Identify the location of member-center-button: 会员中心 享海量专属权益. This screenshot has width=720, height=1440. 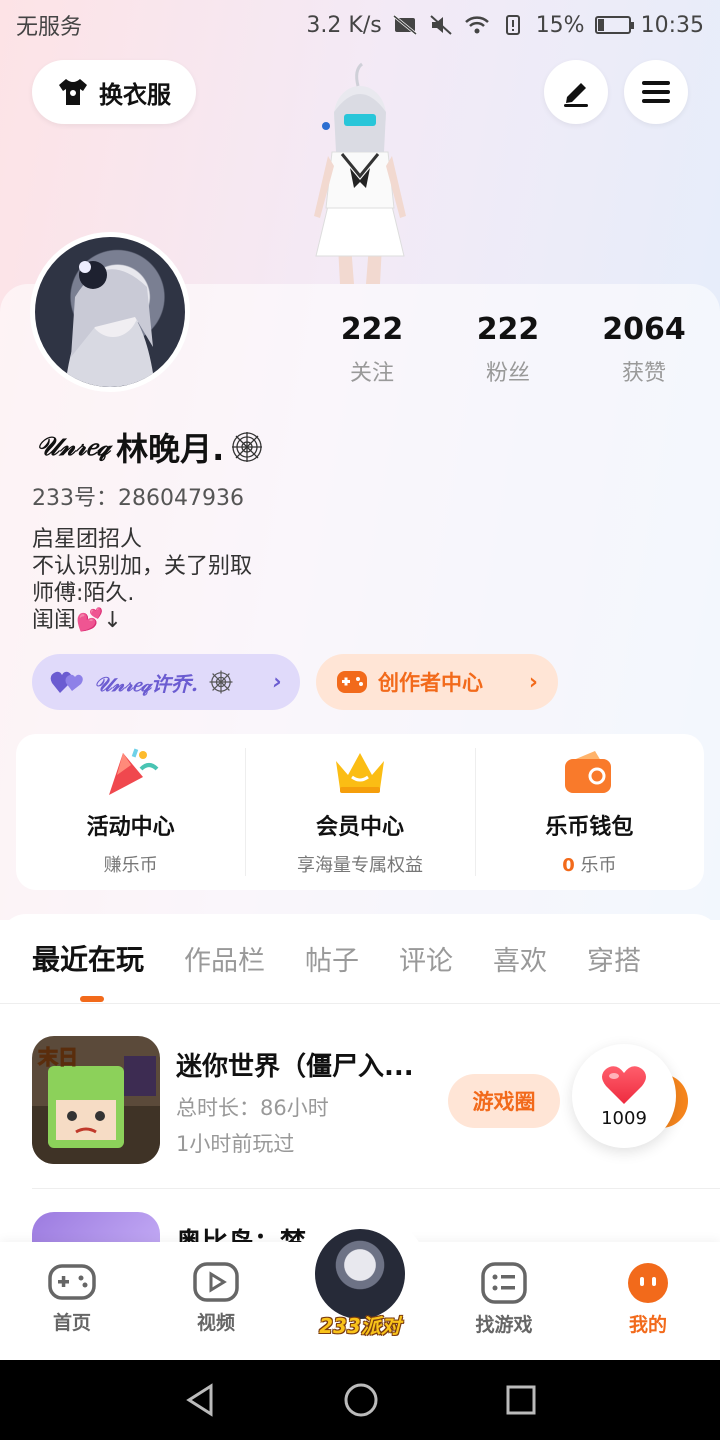
(359, 812).